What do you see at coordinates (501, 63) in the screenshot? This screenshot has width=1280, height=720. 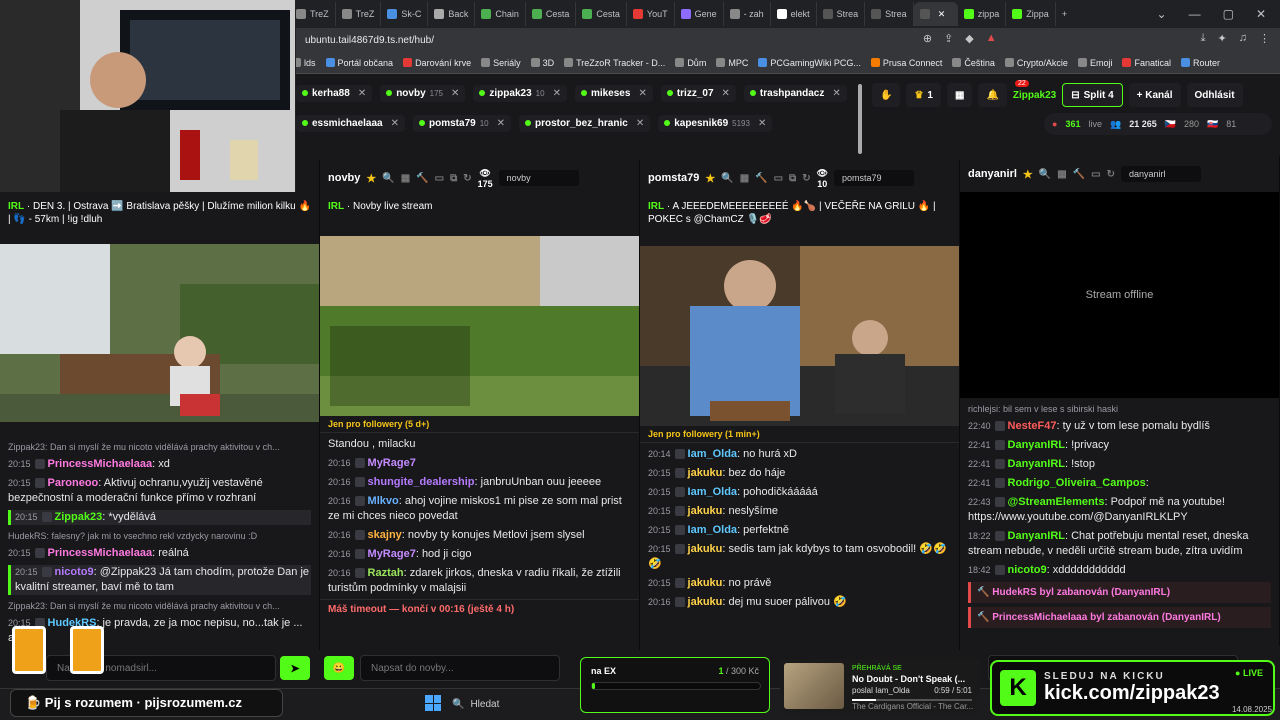 I see `bookmark-item: Seriály` at bounding box center [501, 63].